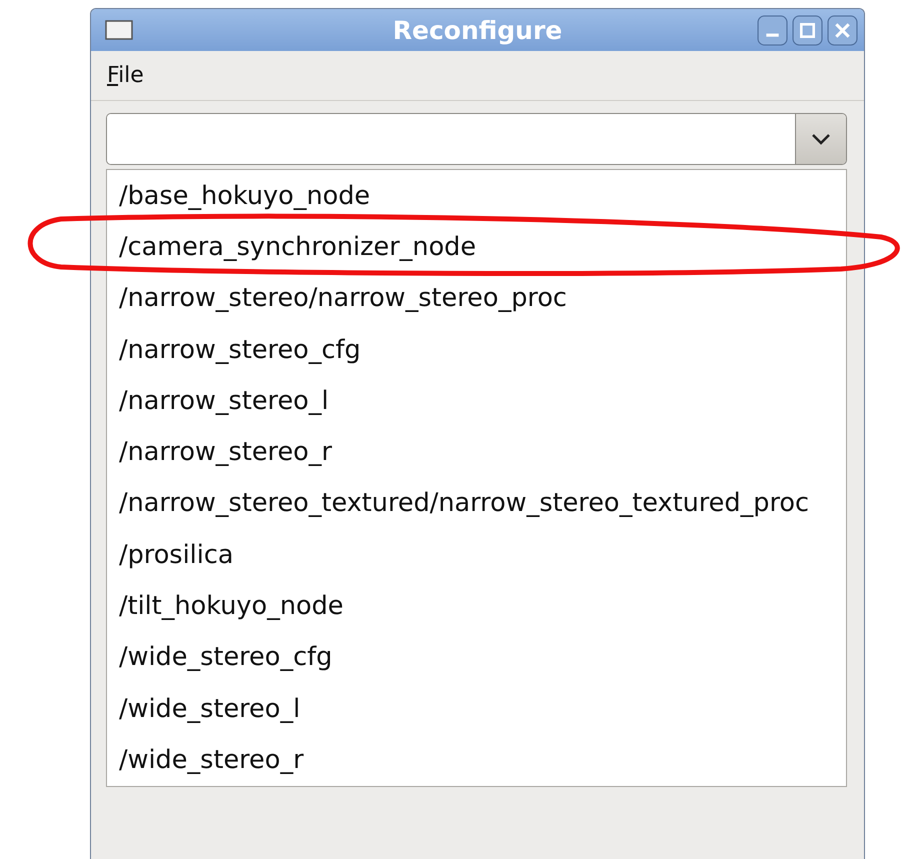  I want to click on list-item: /narrow_stereo_r, so click(225, 452).